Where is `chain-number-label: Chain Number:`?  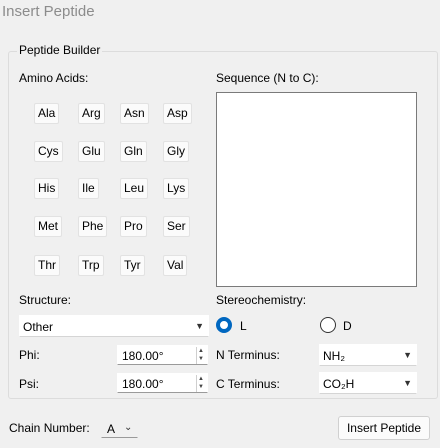
chain-number-label: Chain Number: is located at coordinates (49, 428).